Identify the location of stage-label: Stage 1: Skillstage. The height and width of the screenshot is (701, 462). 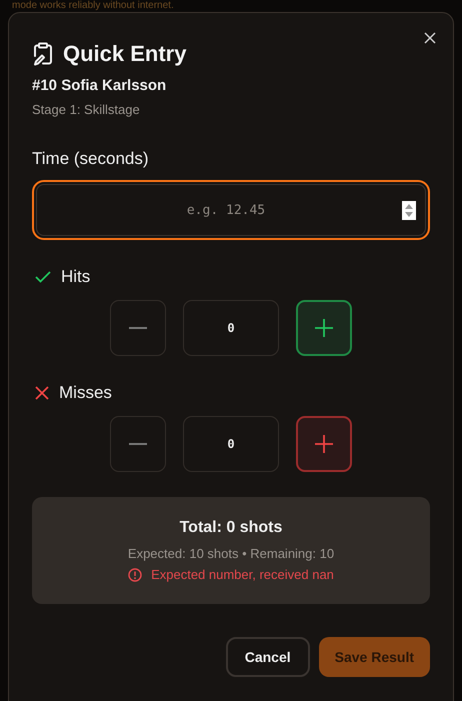
(86, 109).